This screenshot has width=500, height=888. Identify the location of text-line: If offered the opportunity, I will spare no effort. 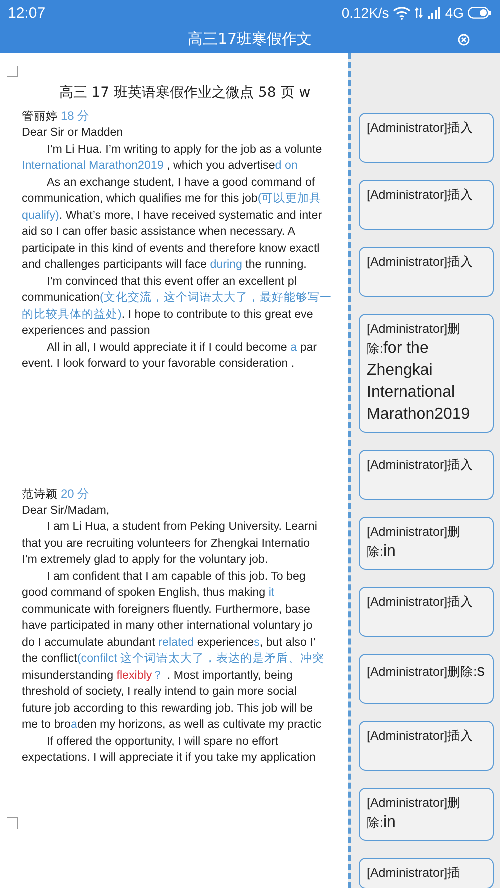
(162, 742).